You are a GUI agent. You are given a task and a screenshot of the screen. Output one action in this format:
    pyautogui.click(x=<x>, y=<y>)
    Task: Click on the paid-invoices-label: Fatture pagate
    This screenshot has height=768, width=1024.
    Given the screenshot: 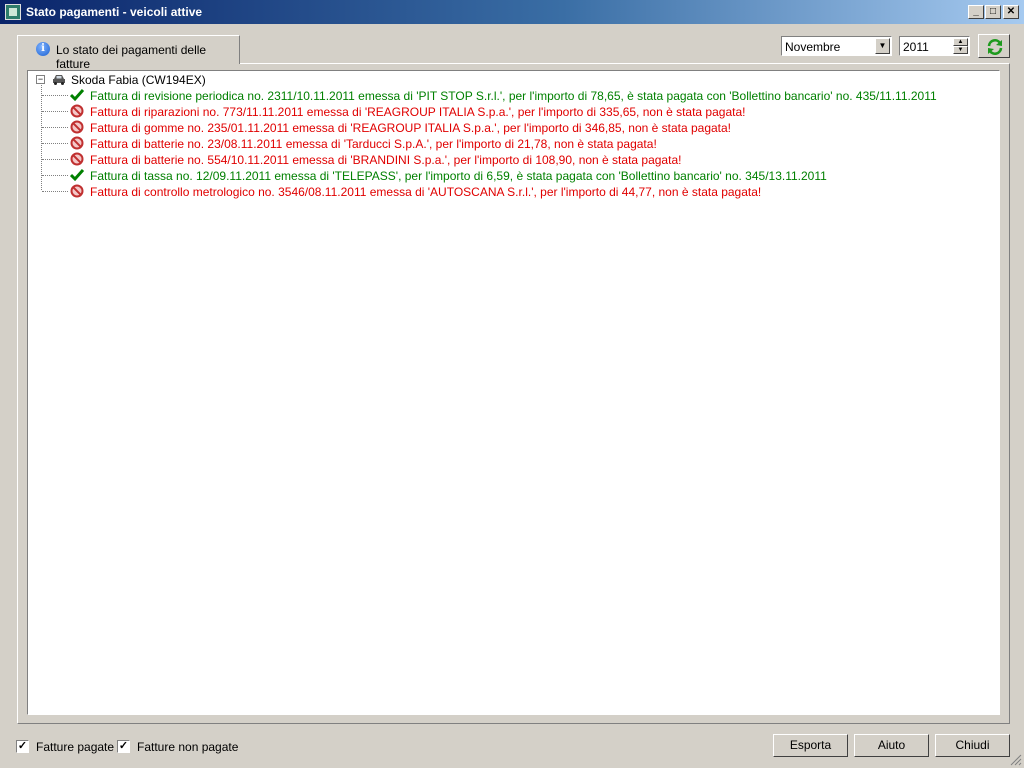 What is the action you would take?
    pyautogui.click(x=75, y=747)
    